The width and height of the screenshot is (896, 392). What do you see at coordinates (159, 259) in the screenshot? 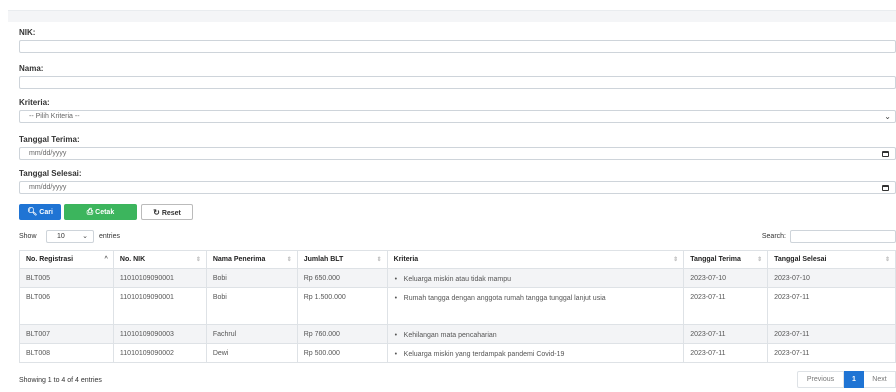
I see `column-header-no-nik: No. NIK ⇕` at bounding box center [159, 259].